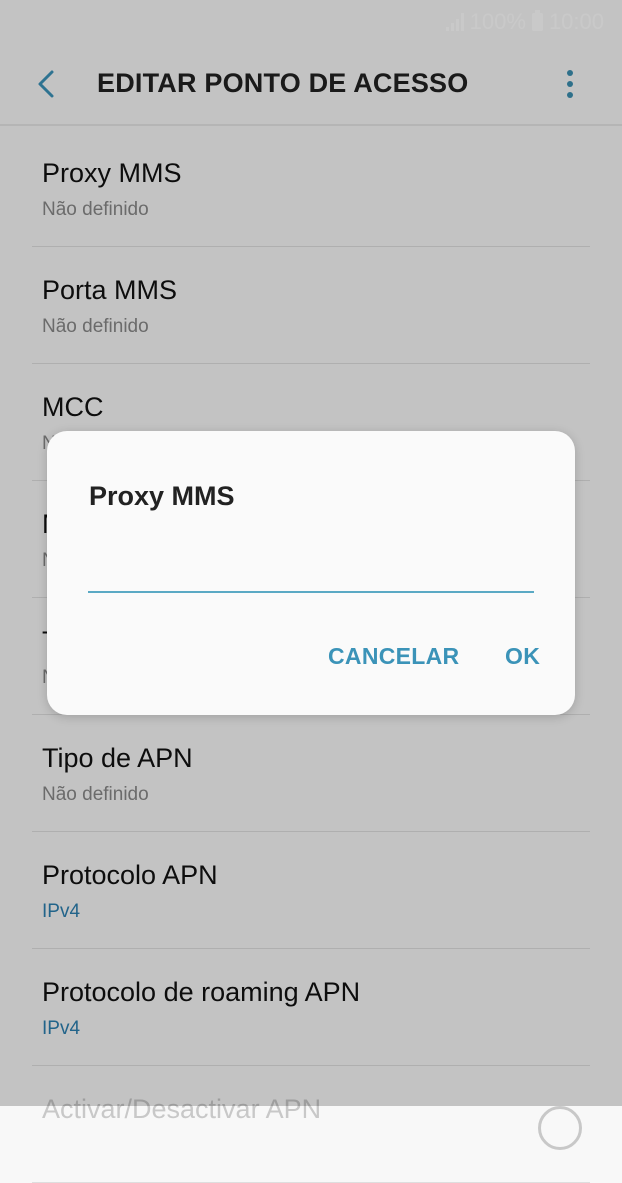 The width and height of the screenshot is (622, 1183). Describe the element at coordinates (162, 496) in the screenshot. I see `dialog-title: Proxy MMS` at that location.